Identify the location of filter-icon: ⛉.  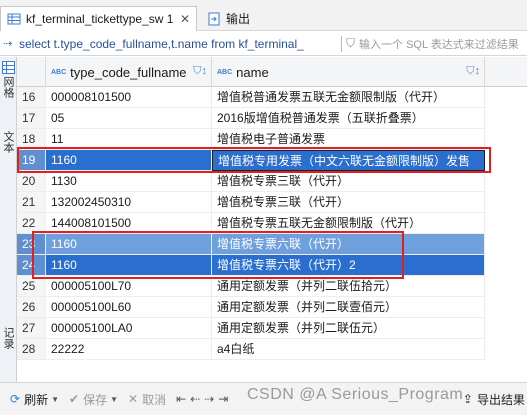
(350, 43).